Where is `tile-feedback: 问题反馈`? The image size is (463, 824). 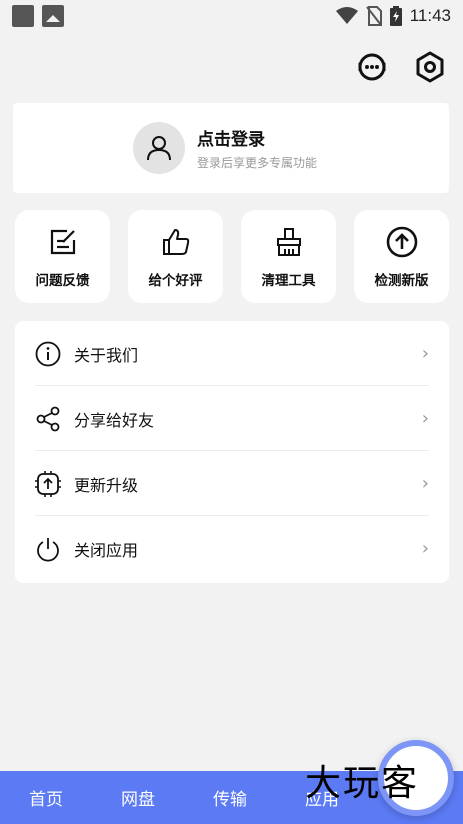 tile-feedback: 问题反馈 is located at coordinates (62, 256).